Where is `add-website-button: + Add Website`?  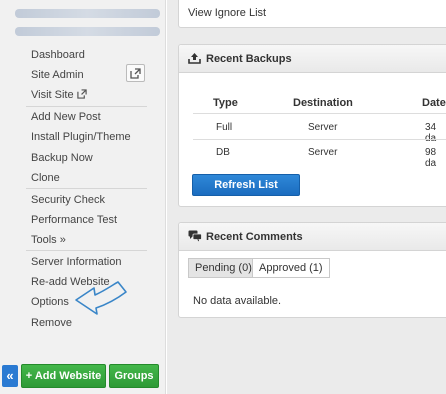 add-website-button: + Add Website is located at coordinates (63, 376).